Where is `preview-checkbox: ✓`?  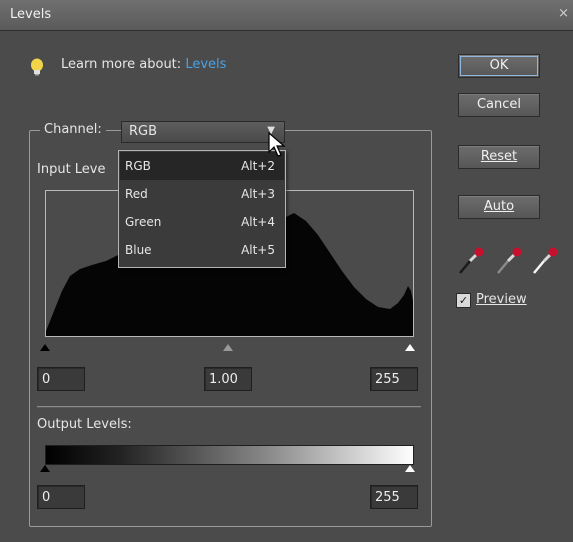
preview-checkbox: ✓ is located at coordinates (463, 300).